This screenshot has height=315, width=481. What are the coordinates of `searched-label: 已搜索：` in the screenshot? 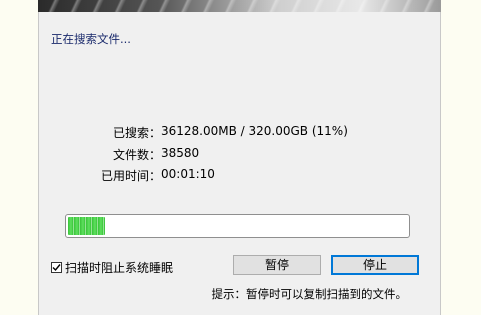 It's located at (136, 133).